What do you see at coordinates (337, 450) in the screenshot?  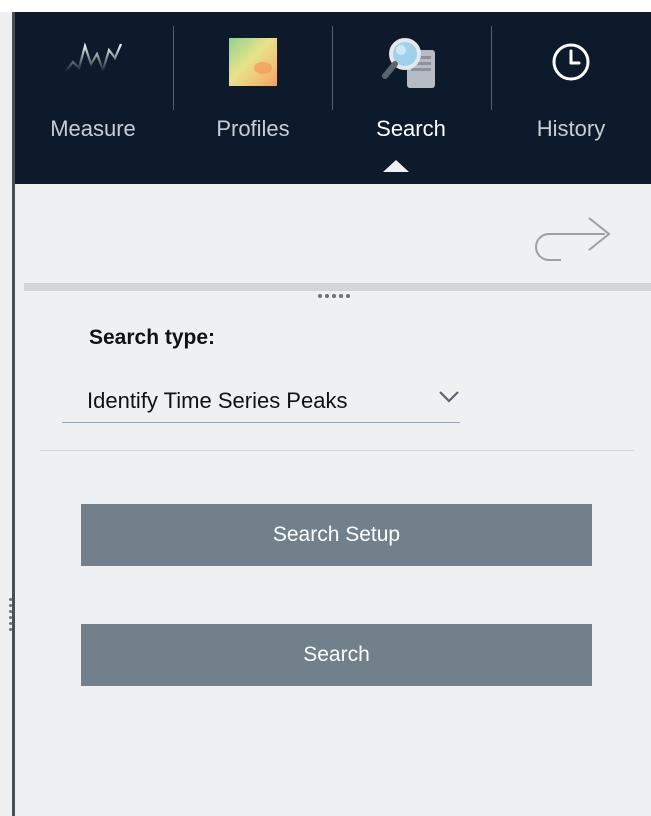 I see `section-divider` at bounding box center [337, 450].